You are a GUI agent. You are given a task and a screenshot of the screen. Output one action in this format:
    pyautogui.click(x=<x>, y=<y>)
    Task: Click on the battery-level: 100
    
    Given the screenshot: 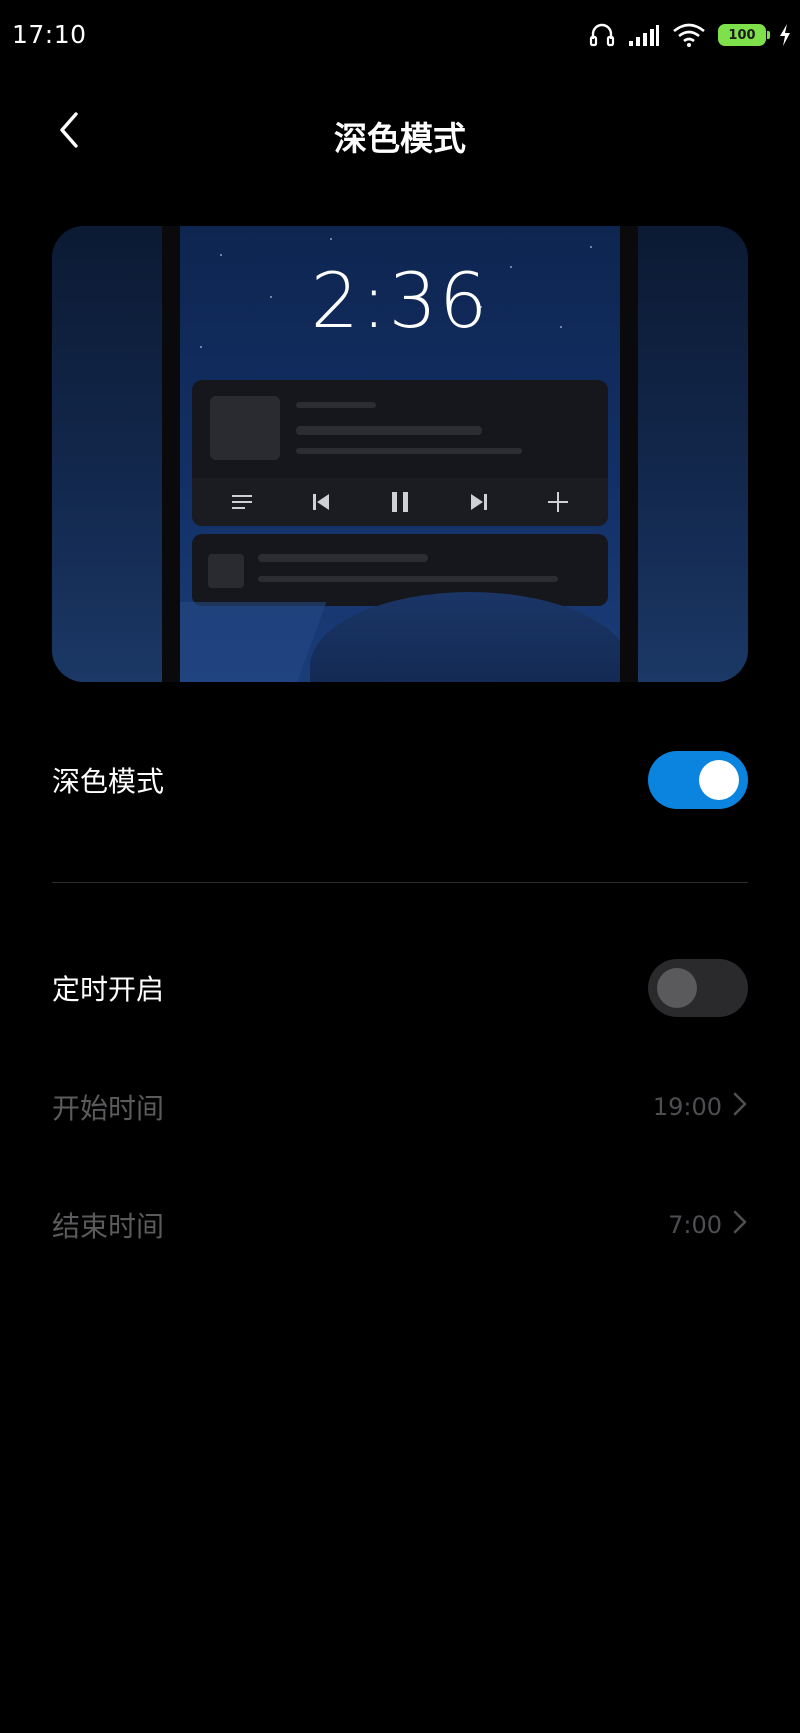 What is the action you would take?
    pyautogui.click(x=742, y=35)
    